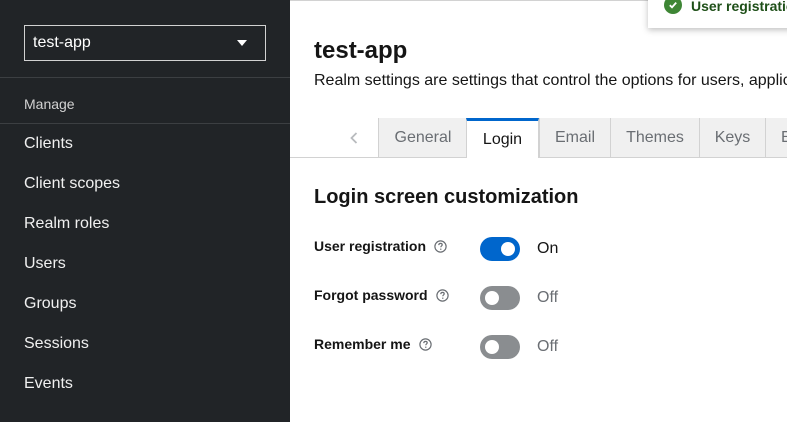 This screenshot has width=787, height=422. I want to click on user-registration-state: On, so click(548, 248).